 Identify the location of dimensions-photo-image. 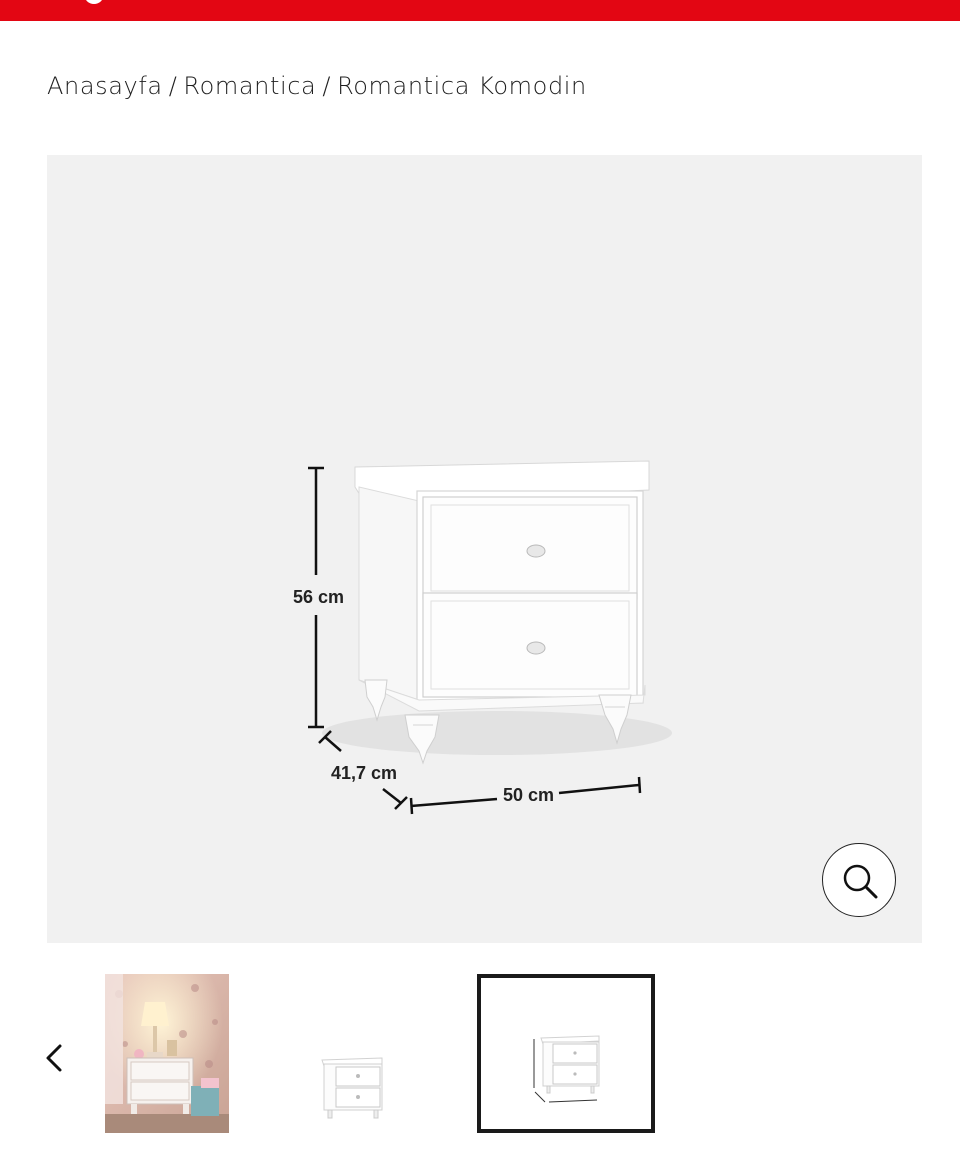
(566, 1069).